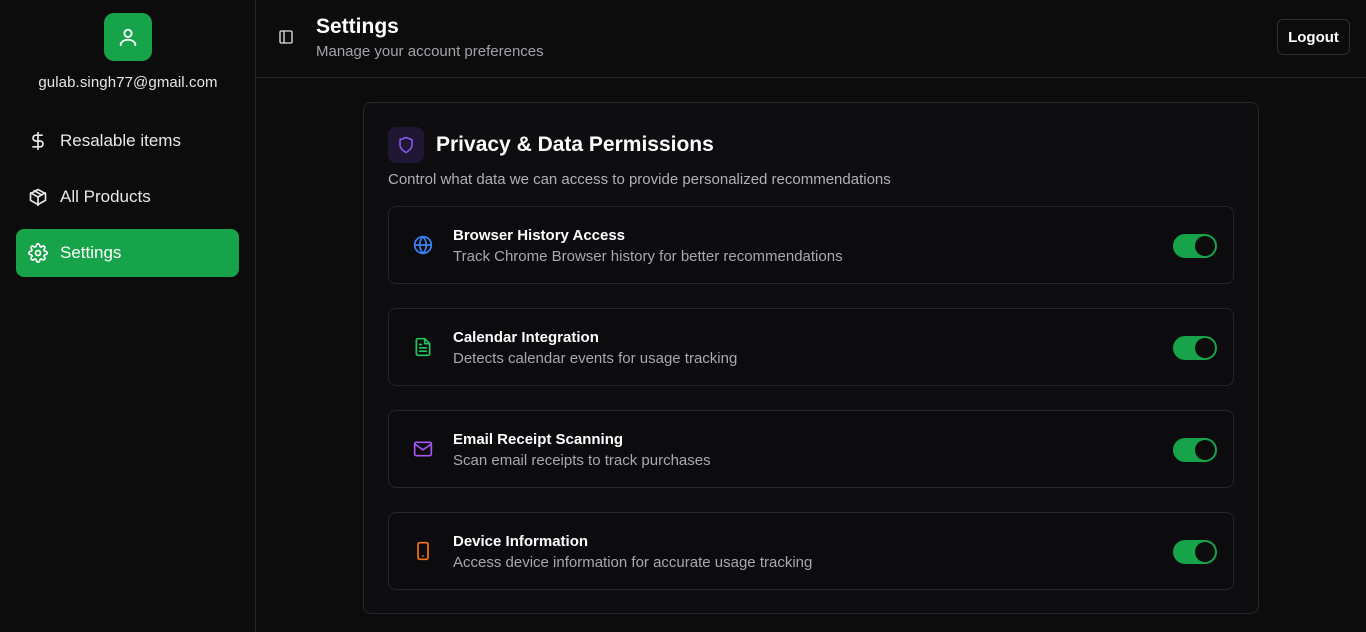 Image resolution: width=1366 pixels, height=632 pixels. I want to click on mail-icon, so click(423, 449).